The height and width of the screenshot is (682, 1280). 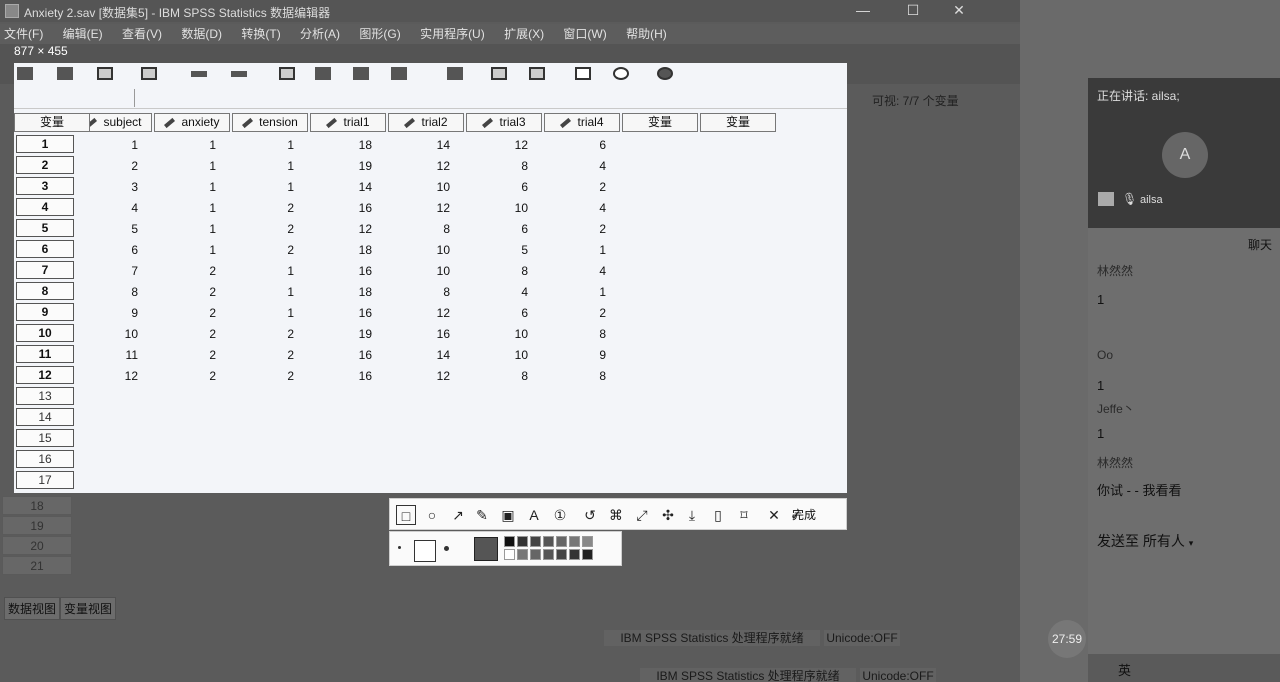 I want to click on use-sets-icon, so click(x=621, y=73).